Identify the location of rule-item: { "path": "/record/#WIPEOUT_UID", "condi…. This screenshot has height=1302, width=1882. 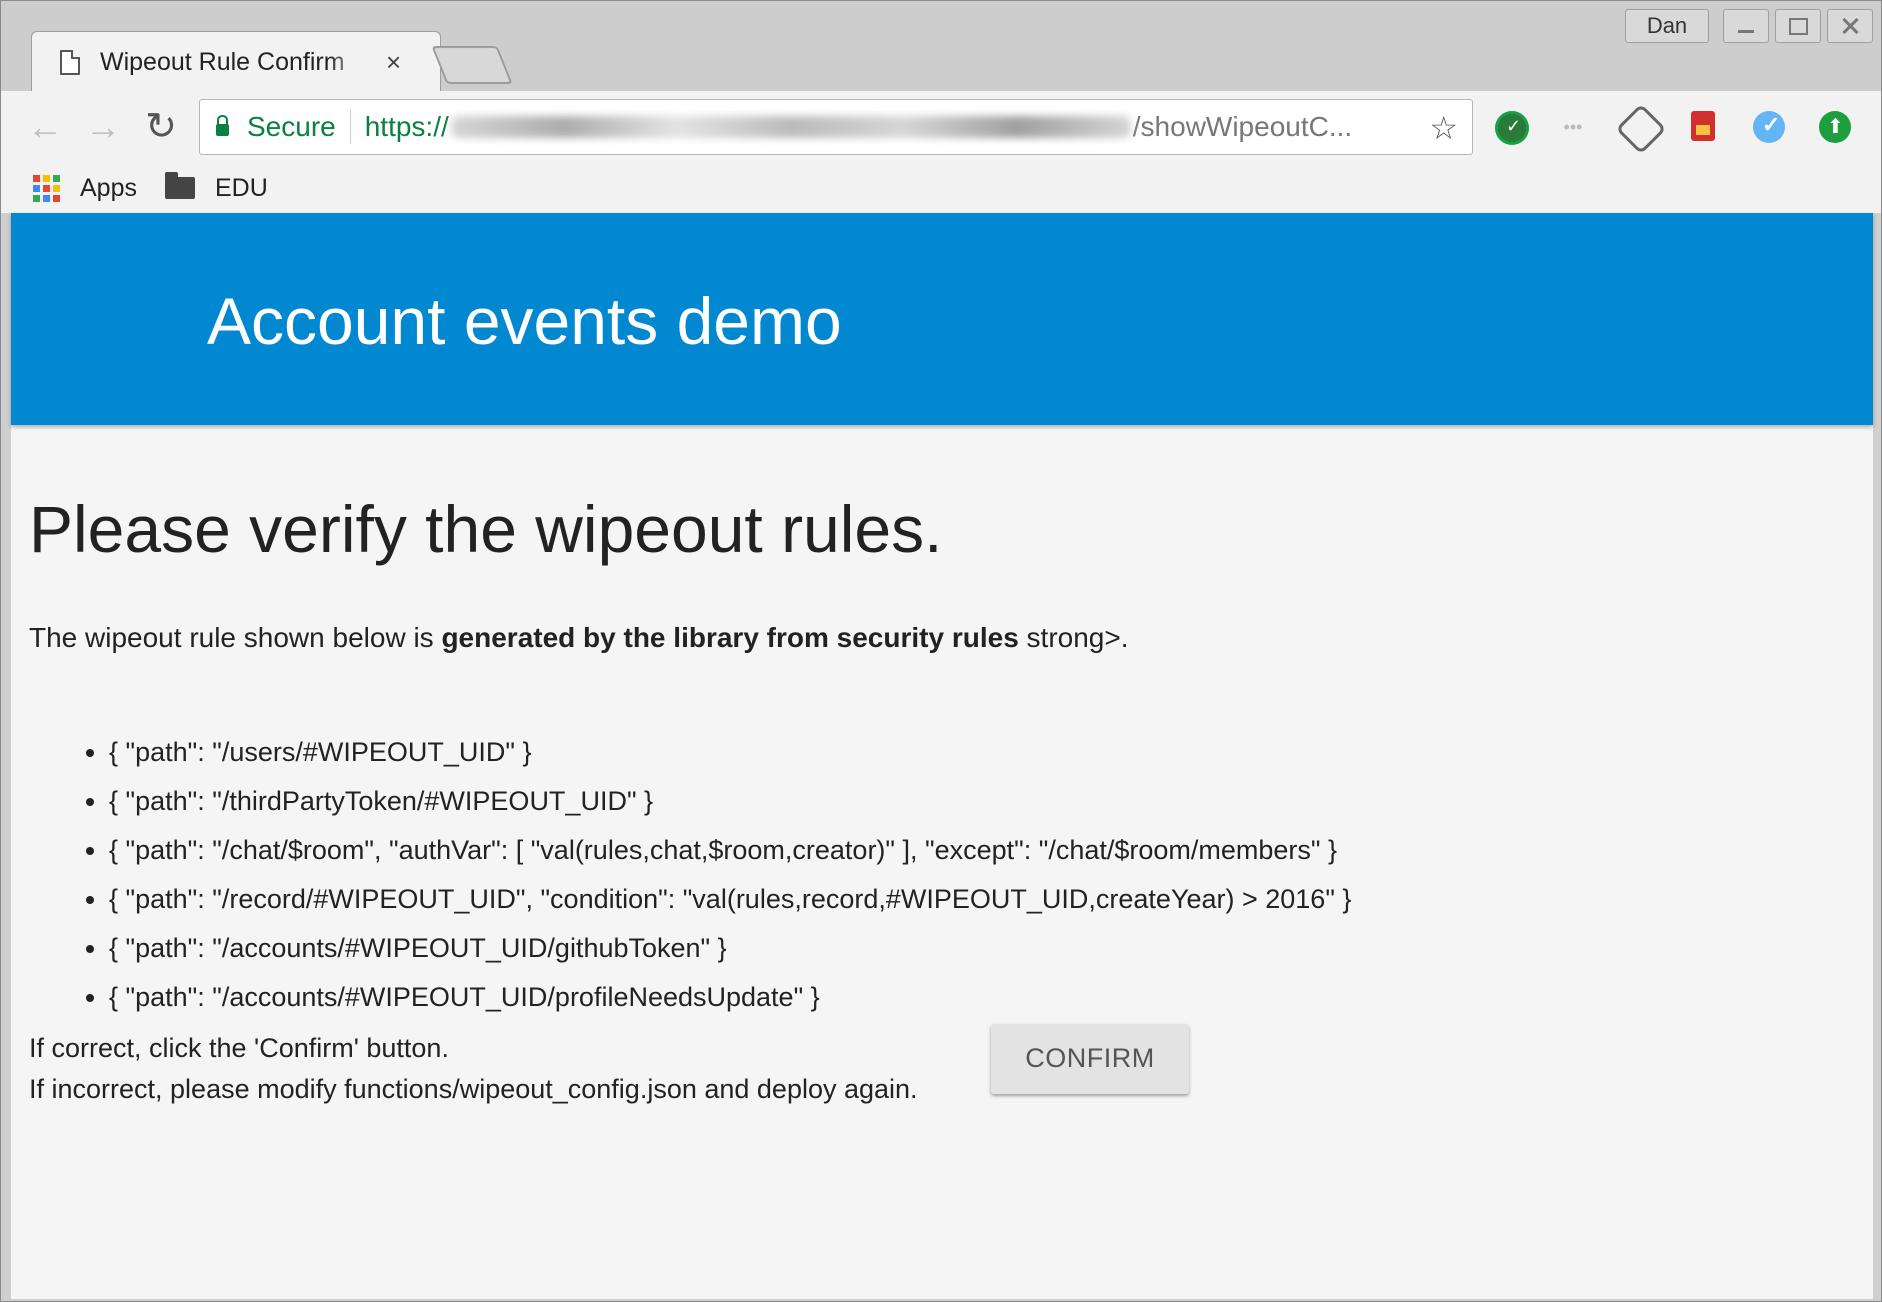
(981, 899).